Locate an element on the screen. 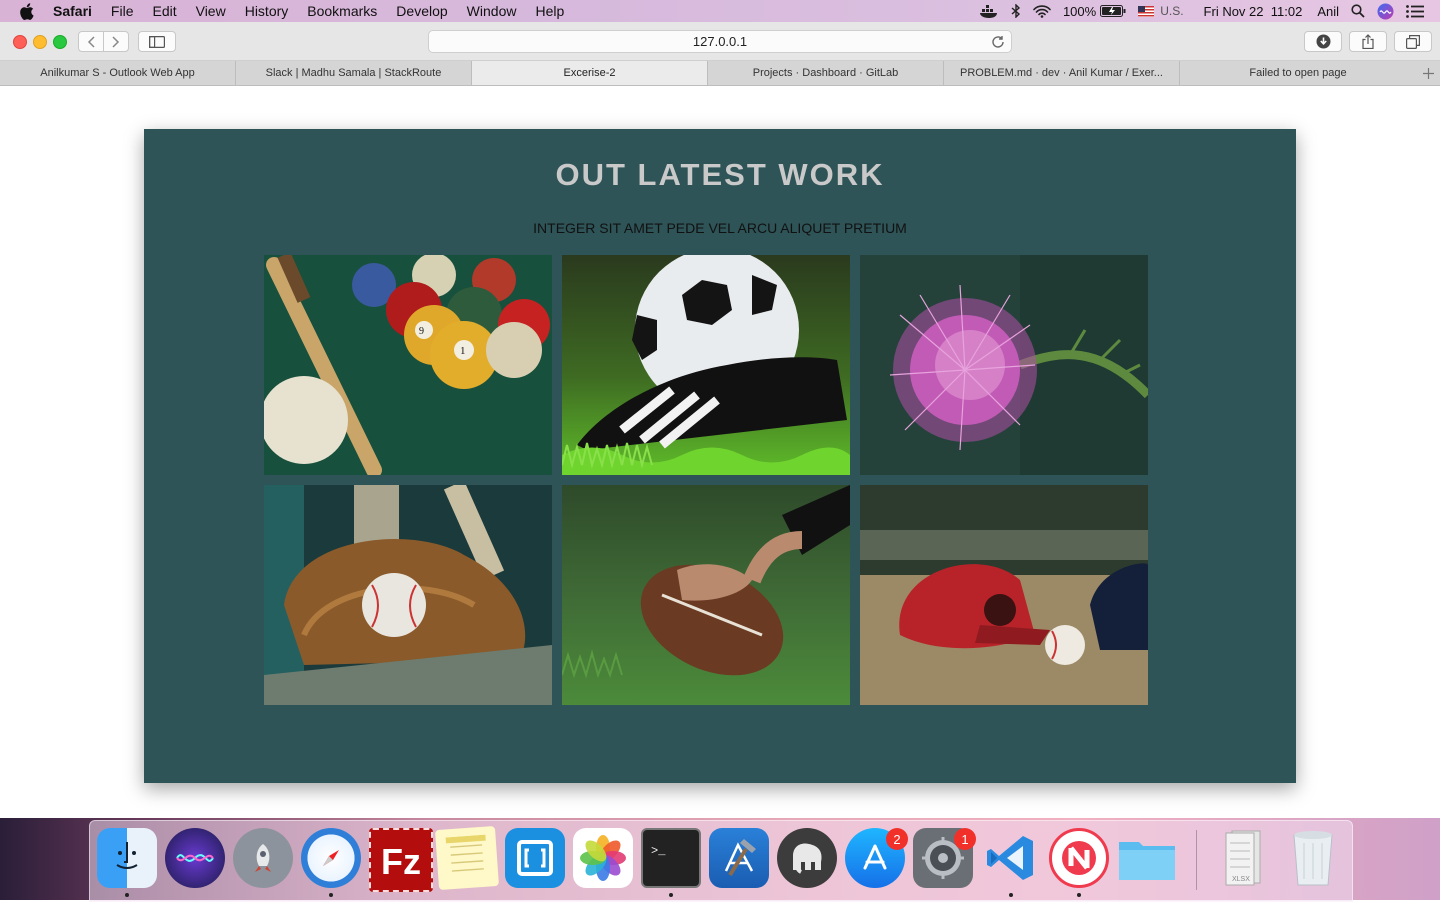 The image size is (1440, 902). address-bar: 127.0.0.1 is located at coordinates (720, 41).